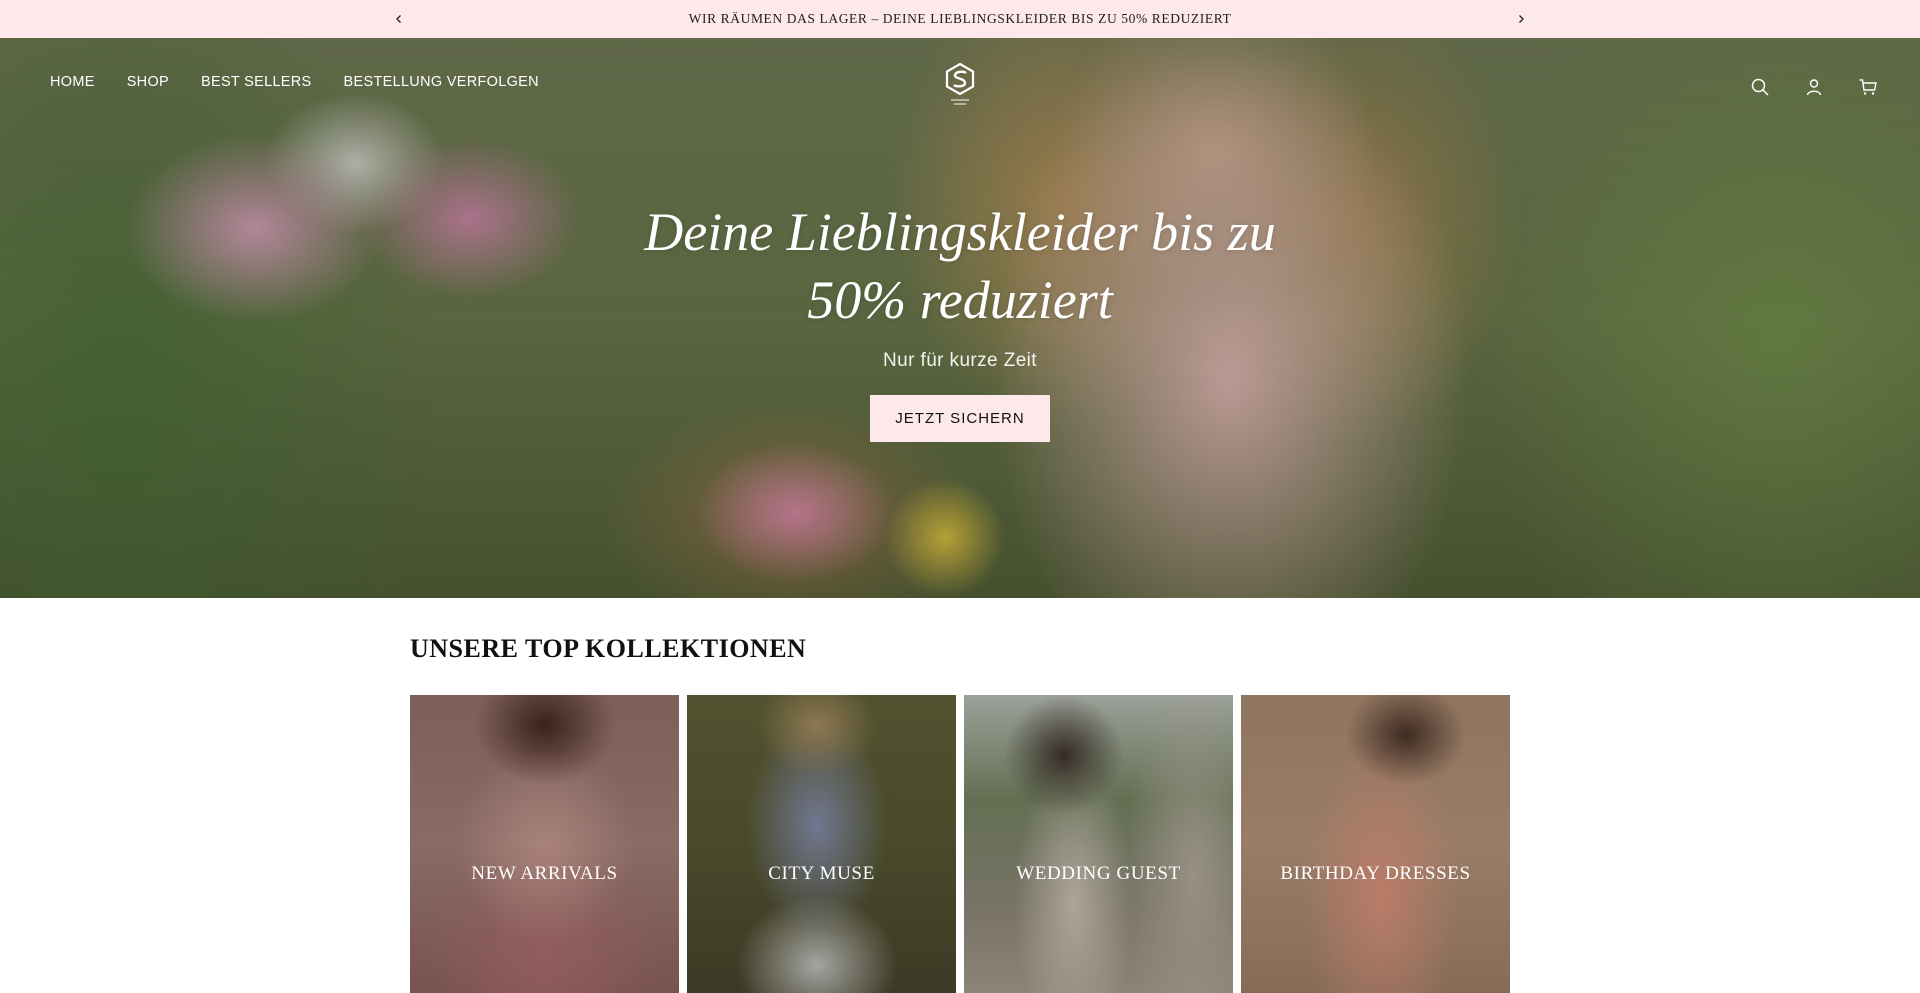 This screenshot has height=993, width=1920. I want to click on collection-card-new-arrivals: NEW ARRIVALS, so click(544, 844).